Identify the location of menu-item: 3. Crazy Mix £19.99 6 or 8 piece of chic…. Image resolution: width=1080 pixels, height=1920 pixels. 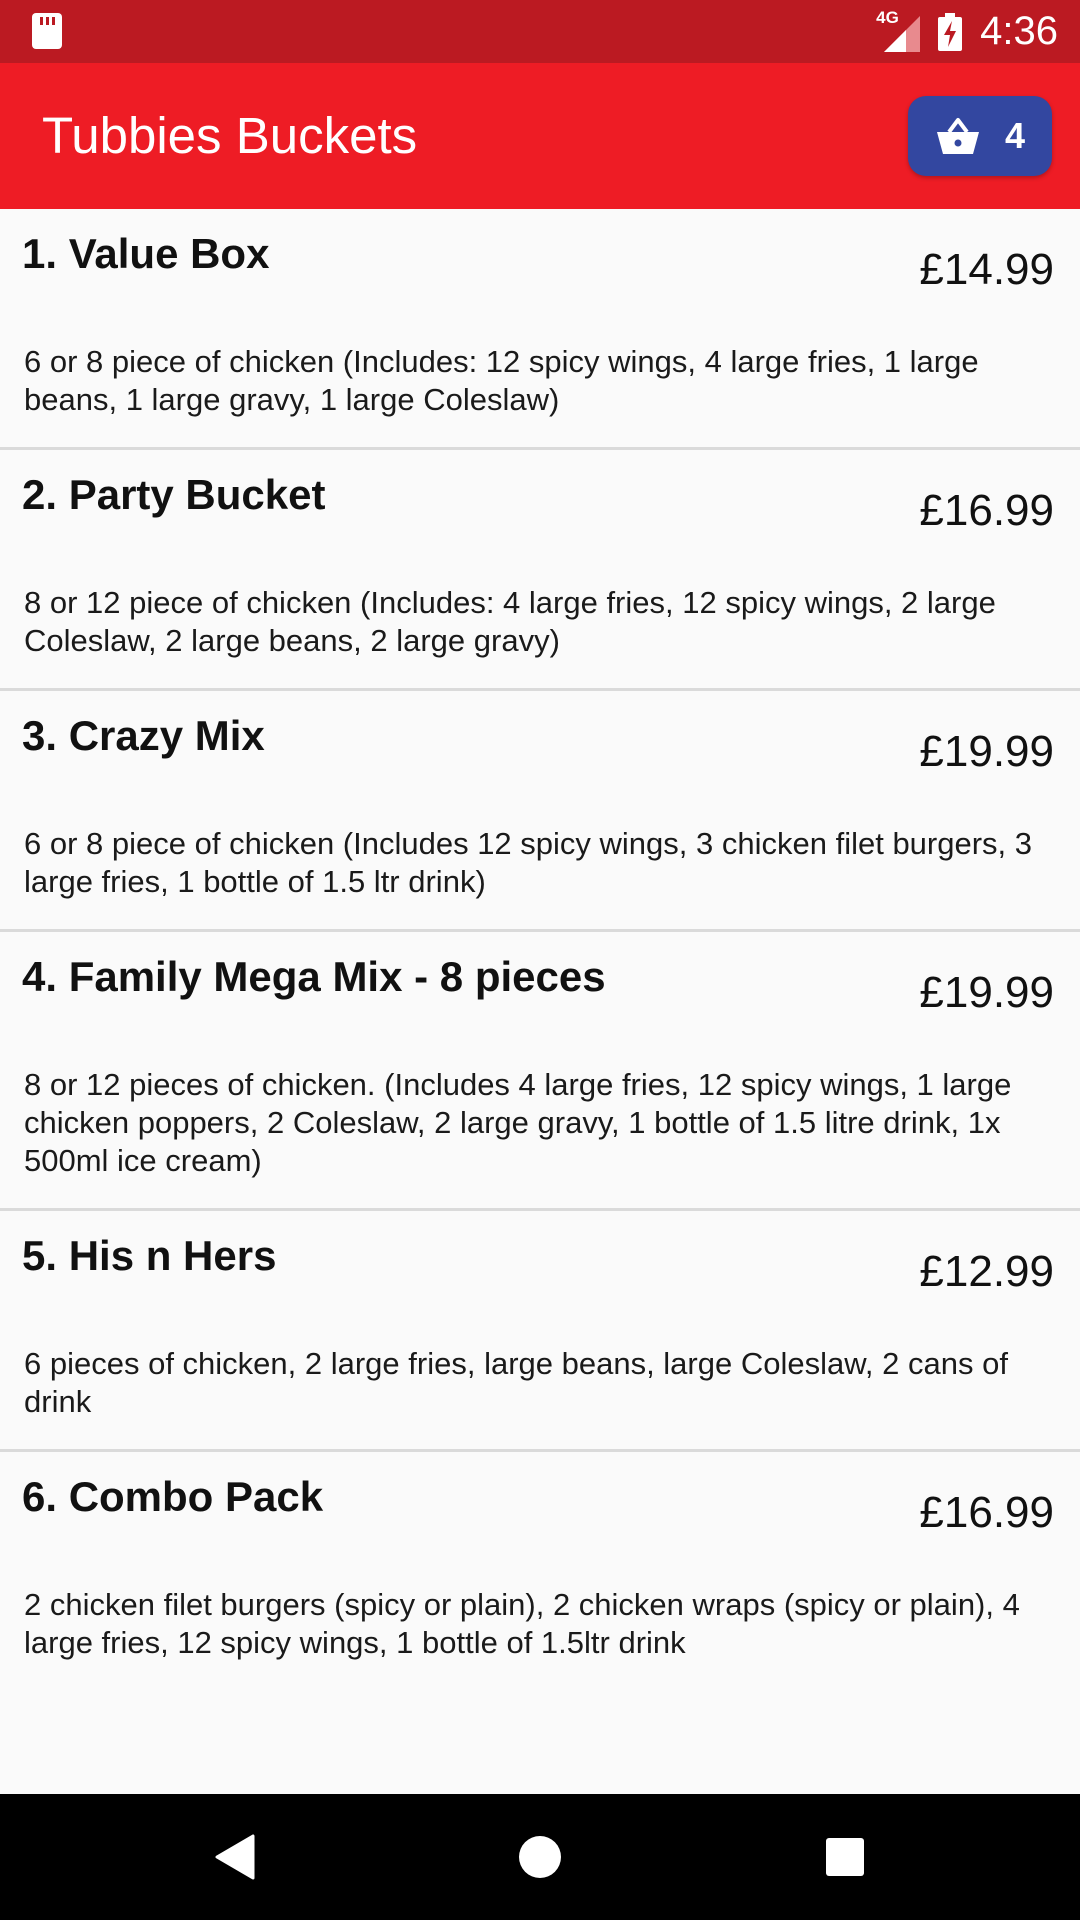
(540, 811).